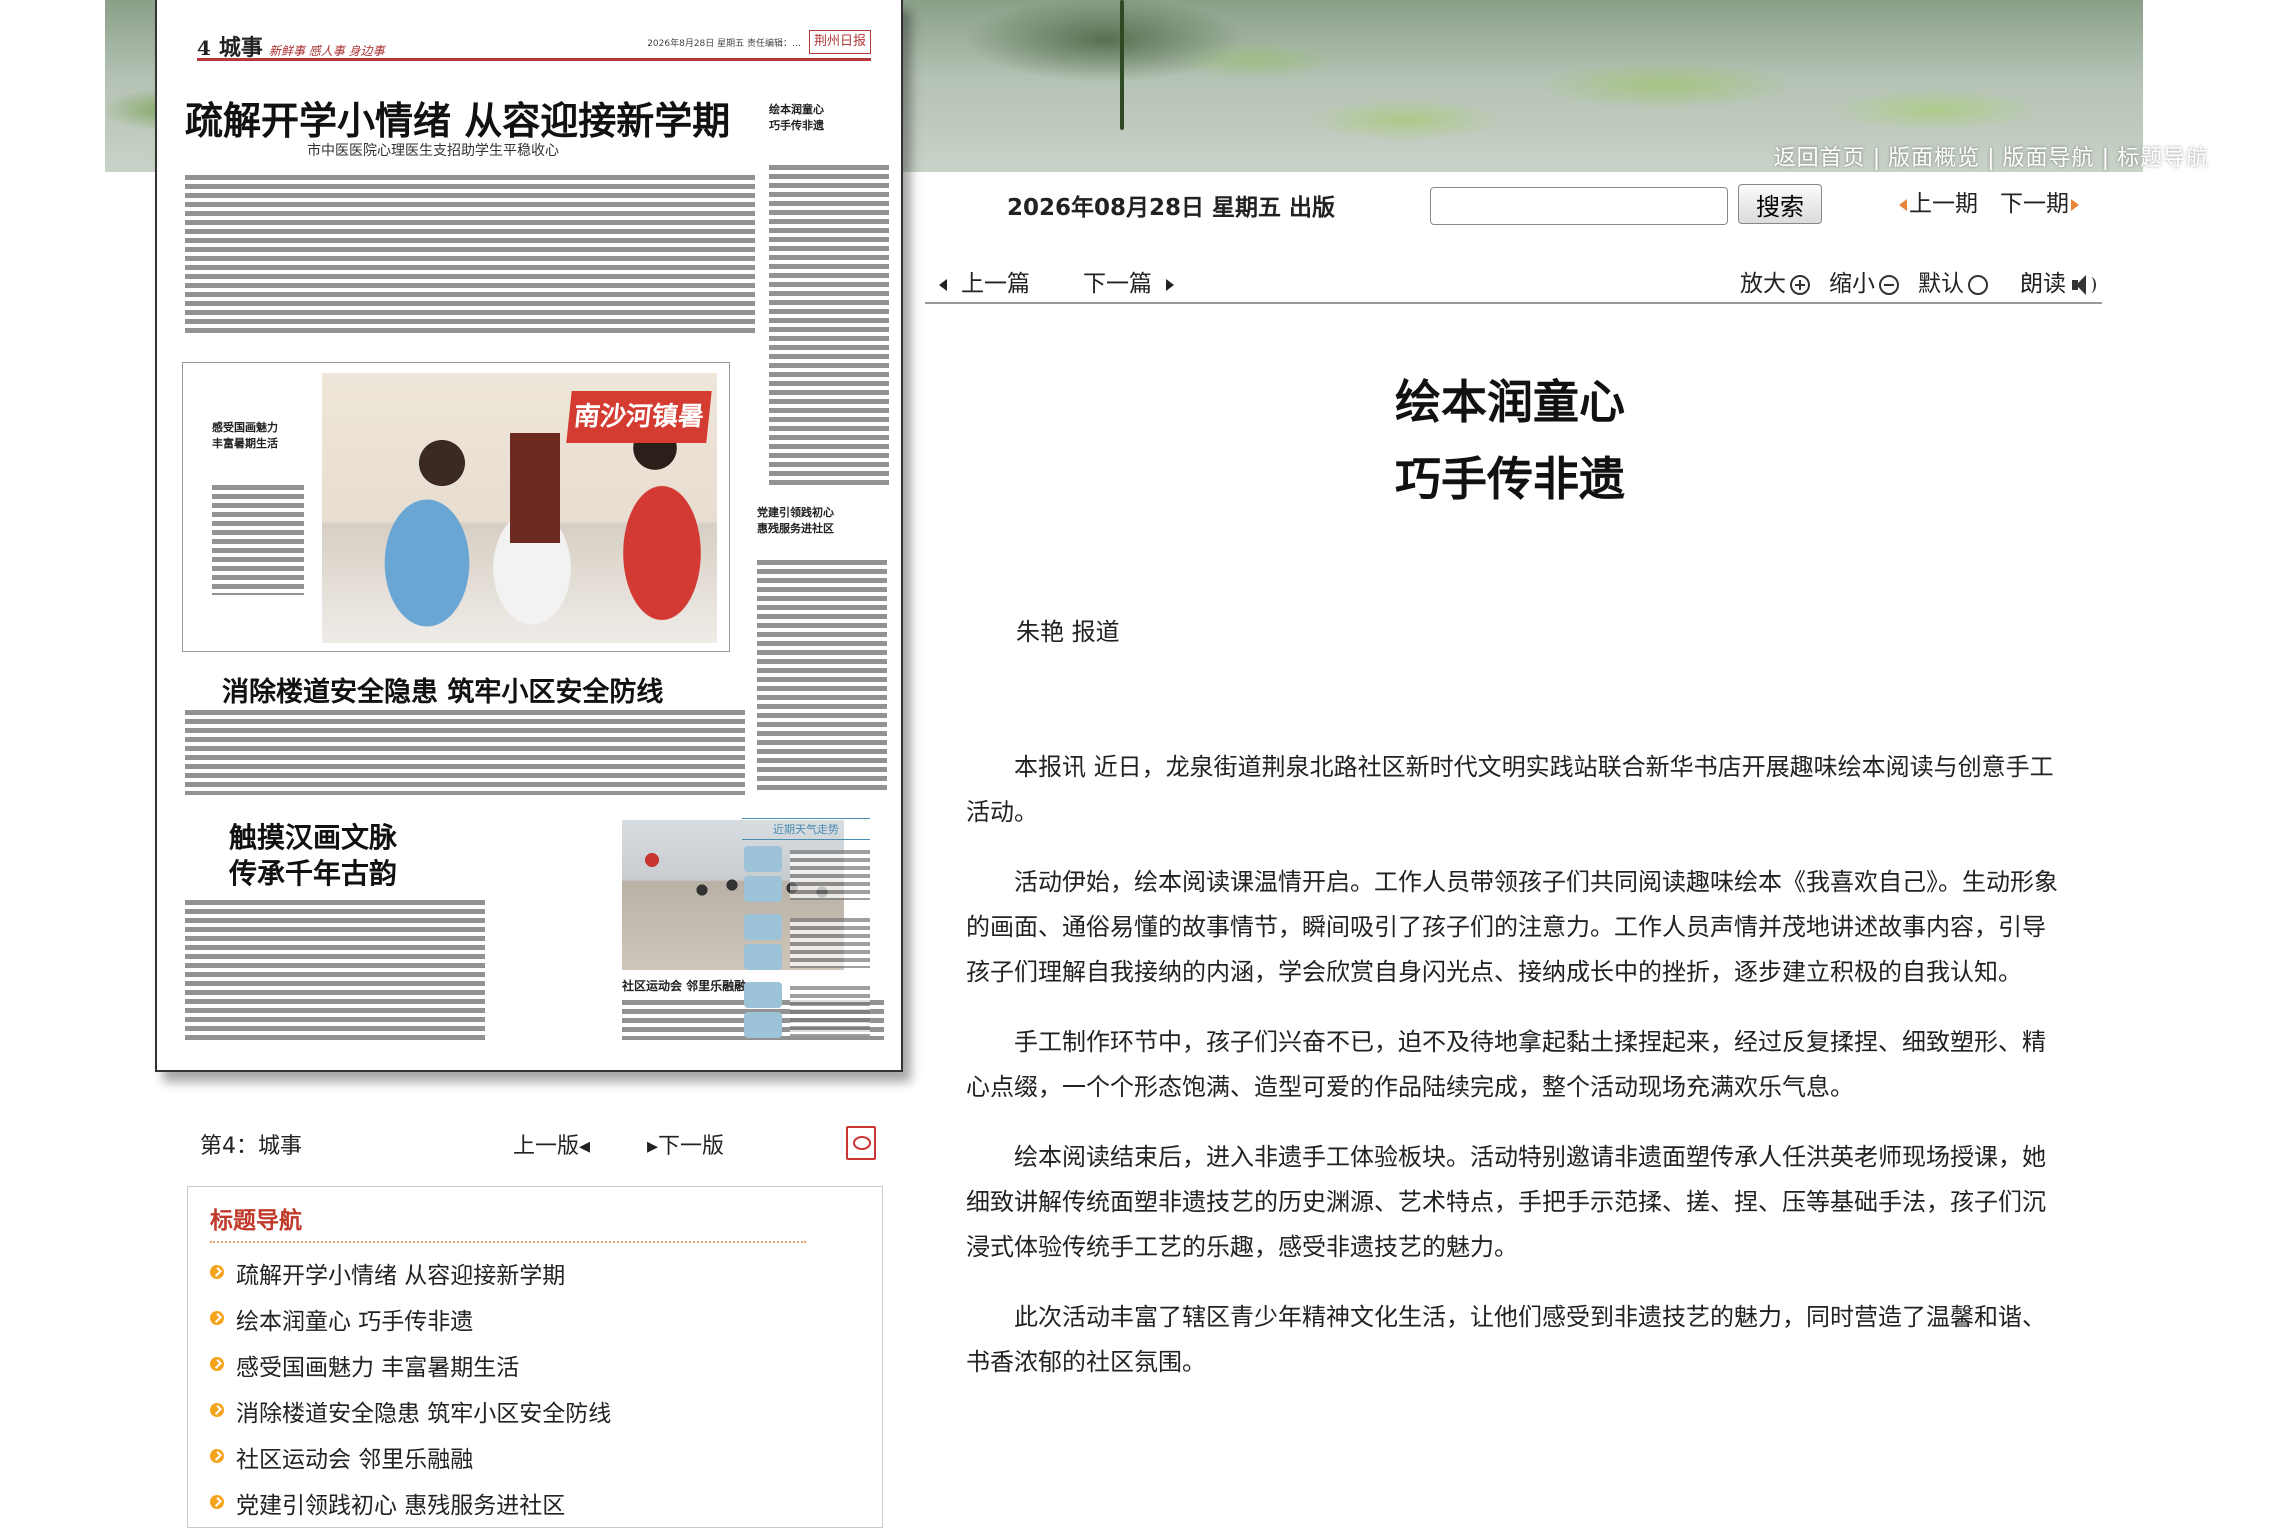 Image resolution: width=2274 pixels, height=1529 pixels. Describe the element at coordinates (1991, 158) in the screenshot. I see `top-links: 返回首页 | 版面概览 | 版面导航 | 标题导航` at that location.